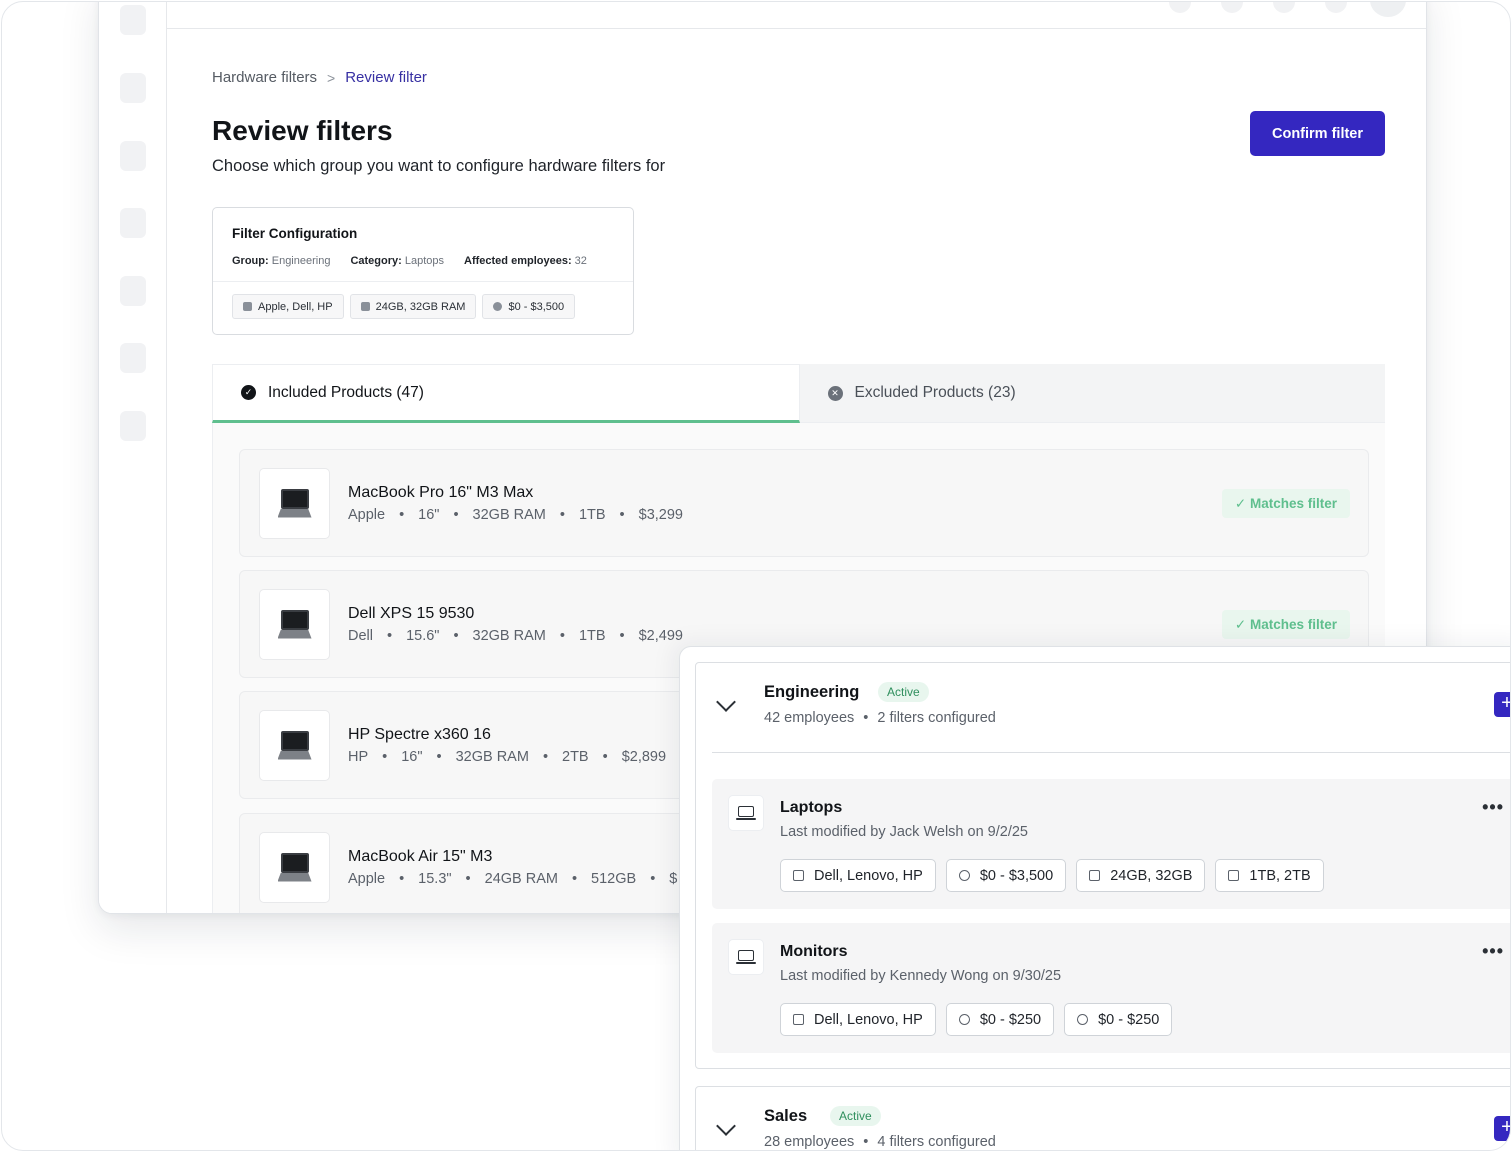 The height and width of the screenshot is (1152, 1512). Describe the element at coordinates (525, 261) in the screenshot. I see `meta-affected: Affected employees: 32` at that location.